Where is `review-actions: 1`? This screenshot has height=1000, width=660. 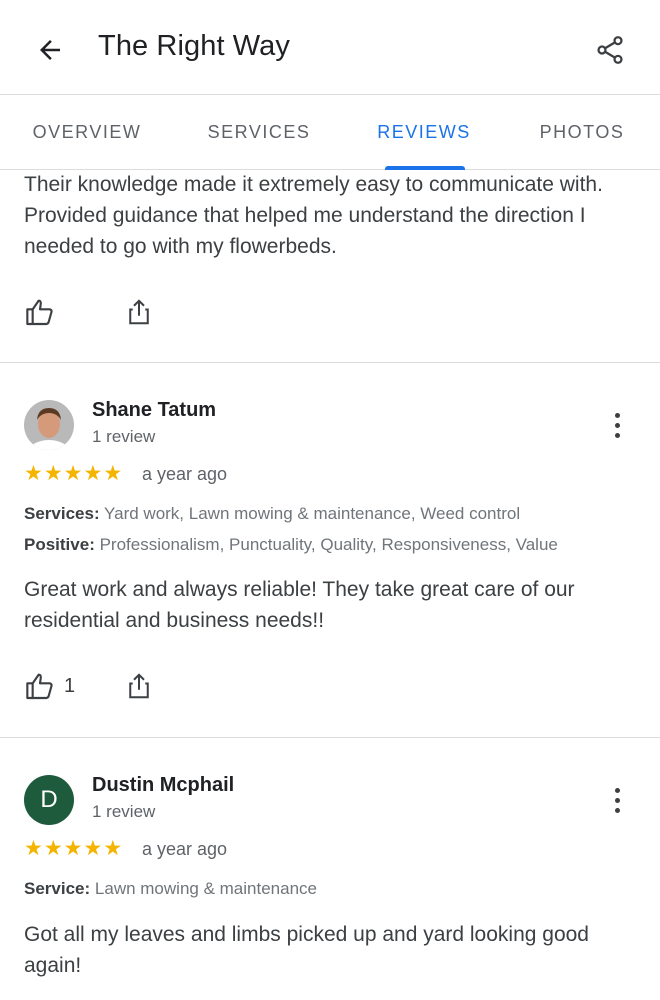
review-actions: 1 is located at coordinates (124, 686).